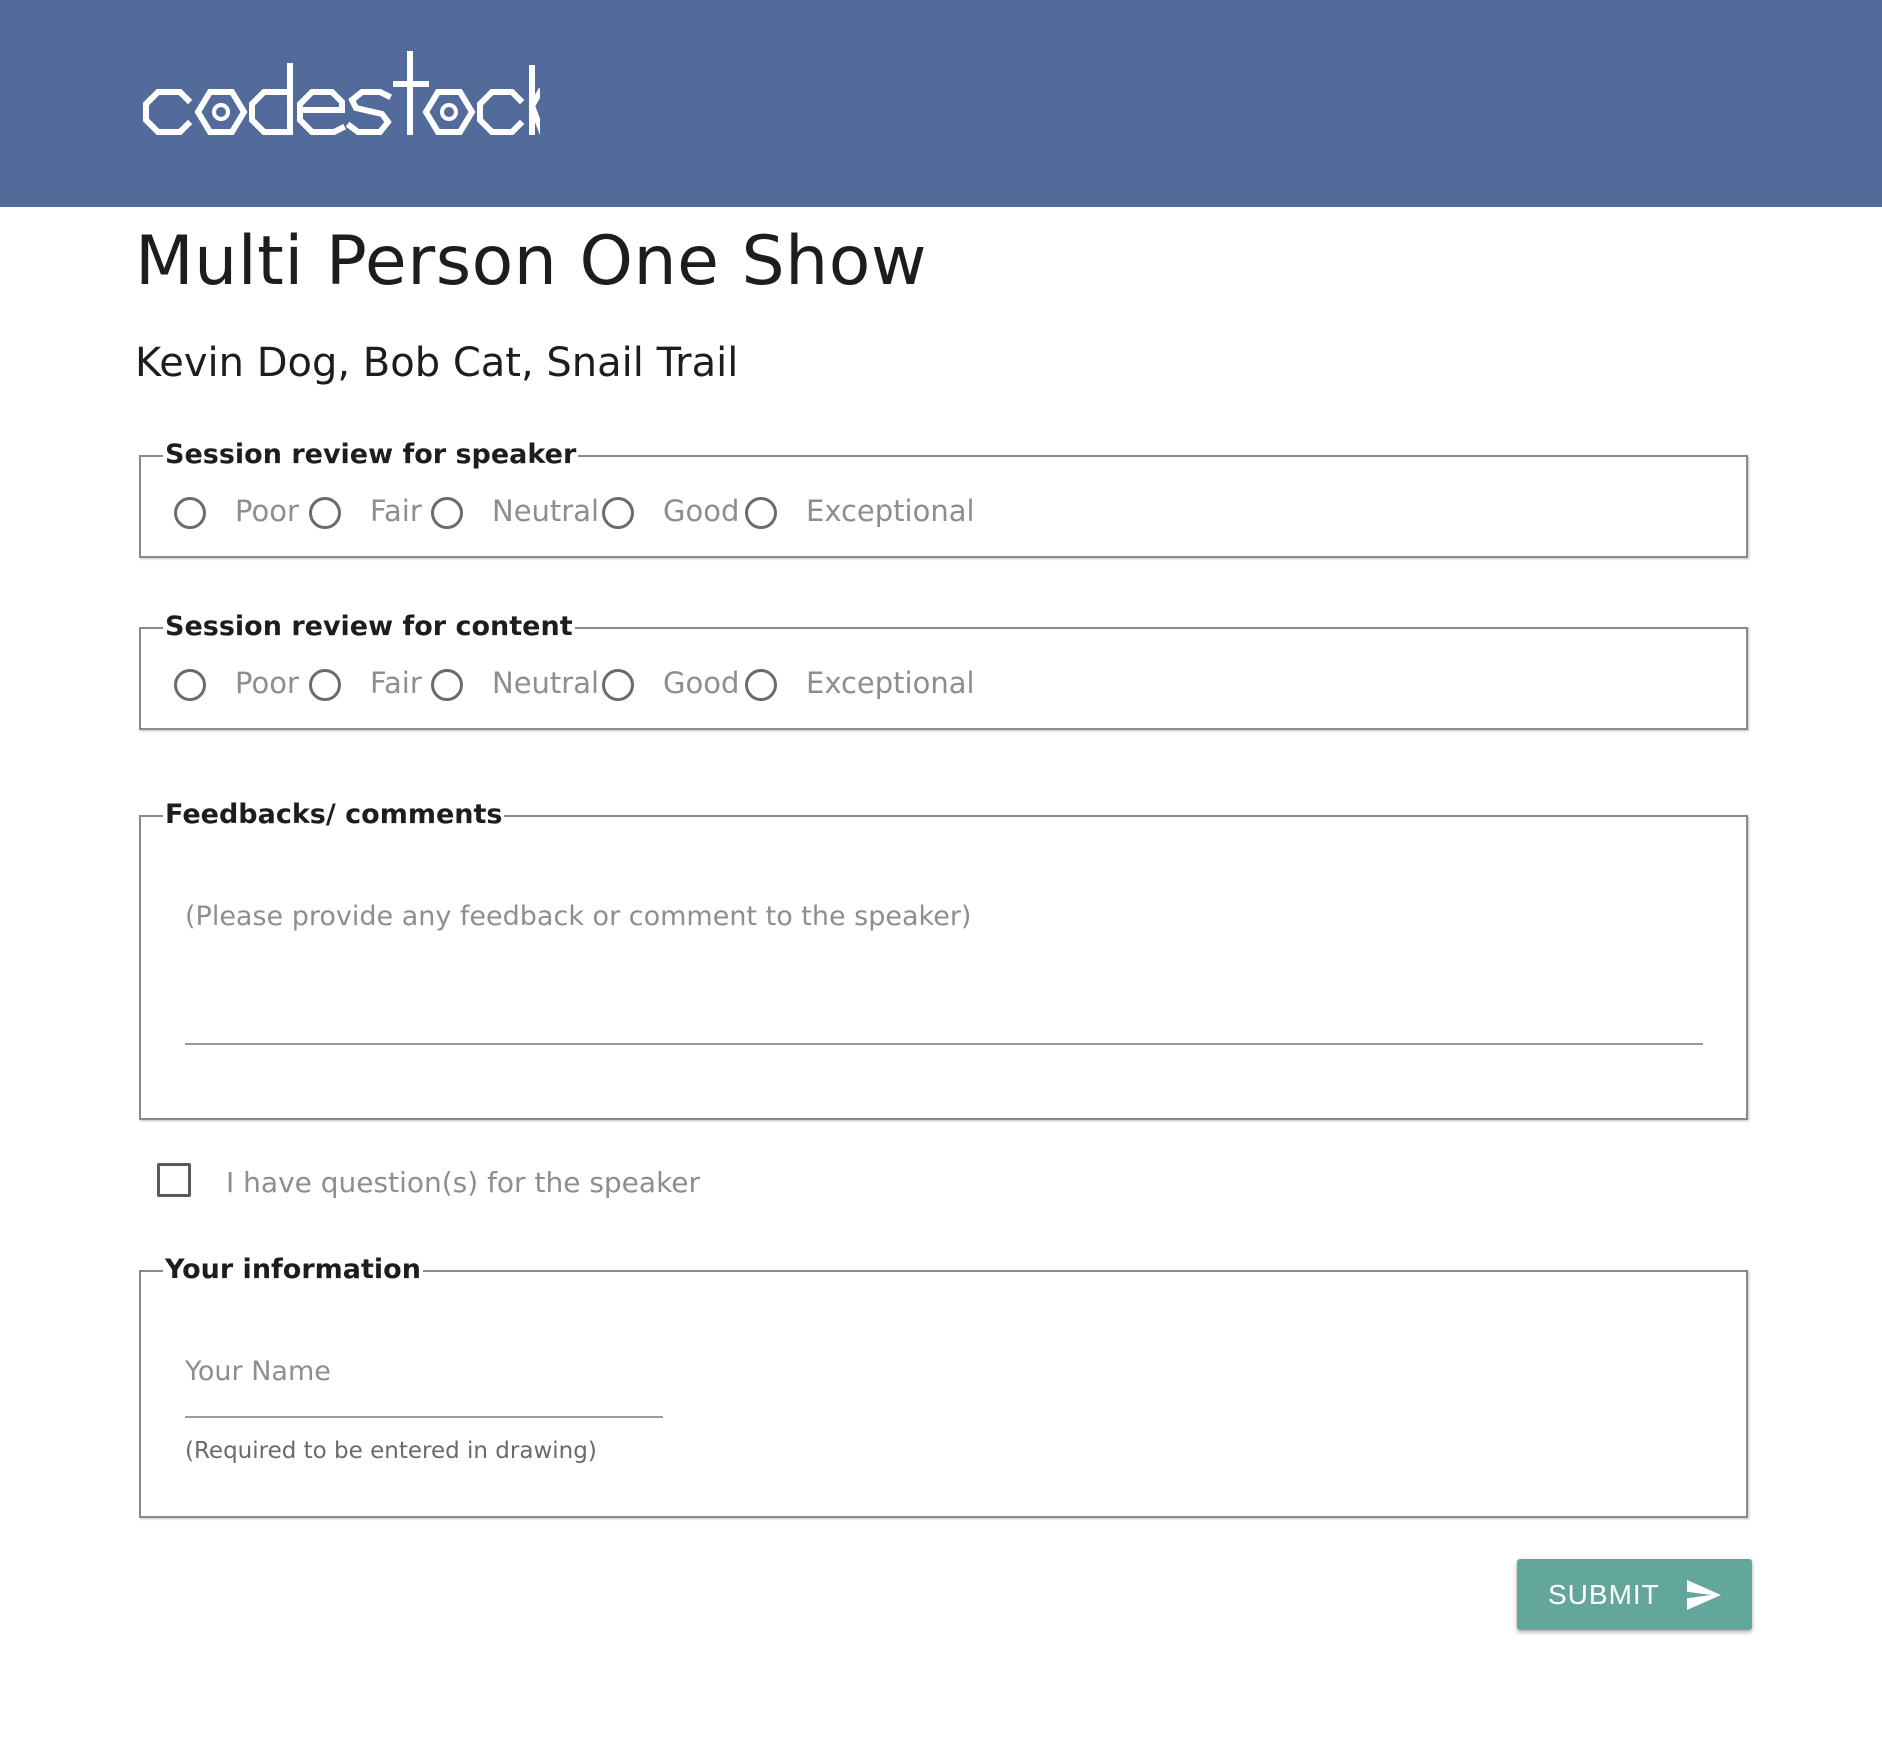 The image size is (1882, 1762). What do you see at coordinates (267, 511) in the screenshot?
I see `speaker-option-label: Poor` at bounding box center [267, 511].